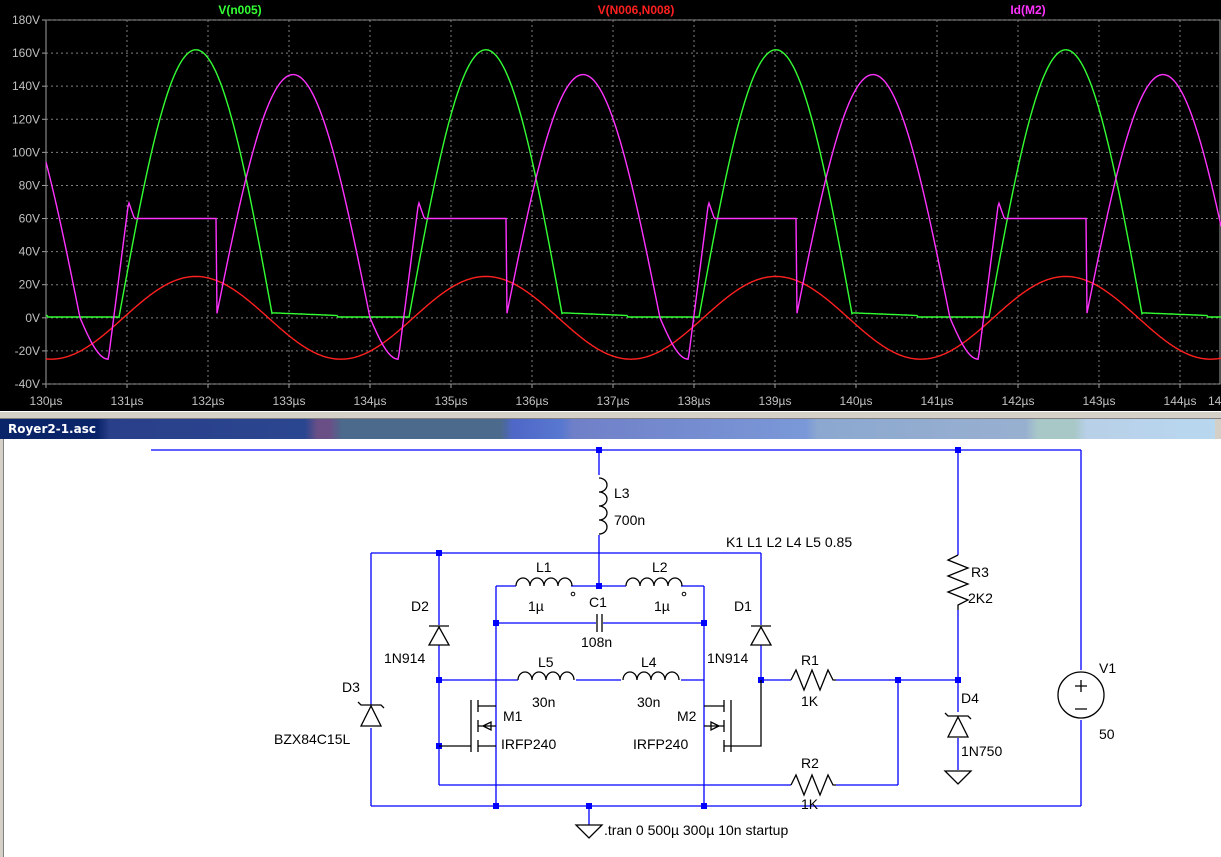 This screenshot has height=857, width=1221. Describe the element at coordinates (981, 751) in the screenshot. I see `label-D4-value: 1N750` at that location.